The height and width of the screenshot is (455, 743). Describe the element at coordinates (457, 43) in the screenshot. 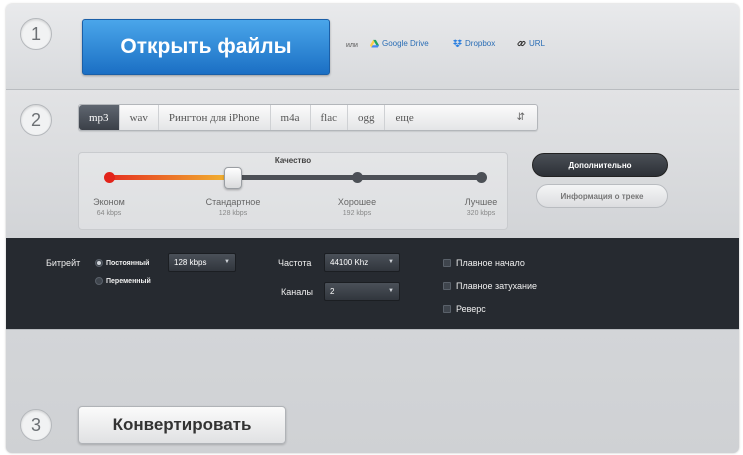

I see `dropbox-icon` at that location.